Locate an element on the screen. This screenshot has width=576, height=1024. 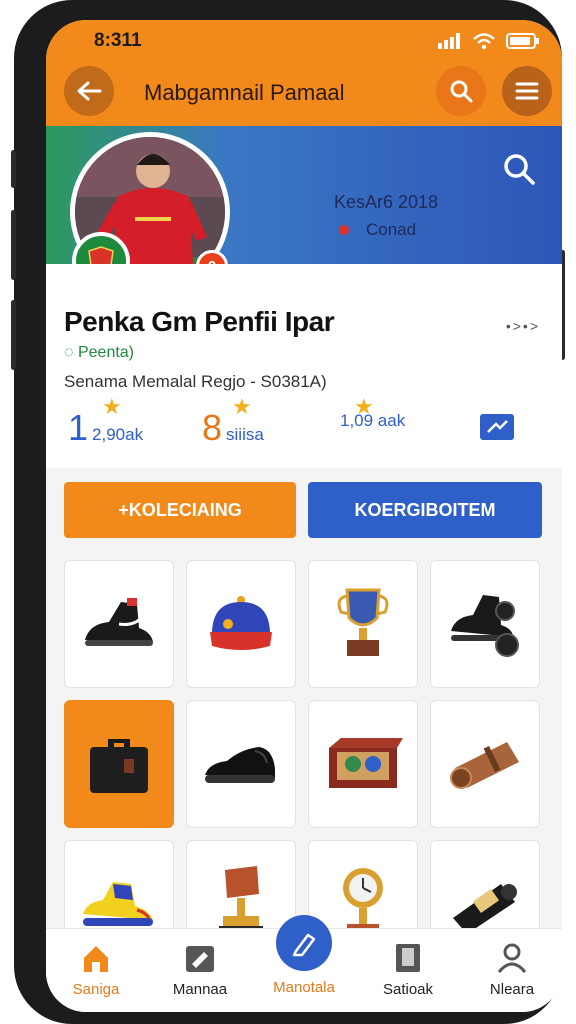
menu-button is located at coordinates (527, 91).